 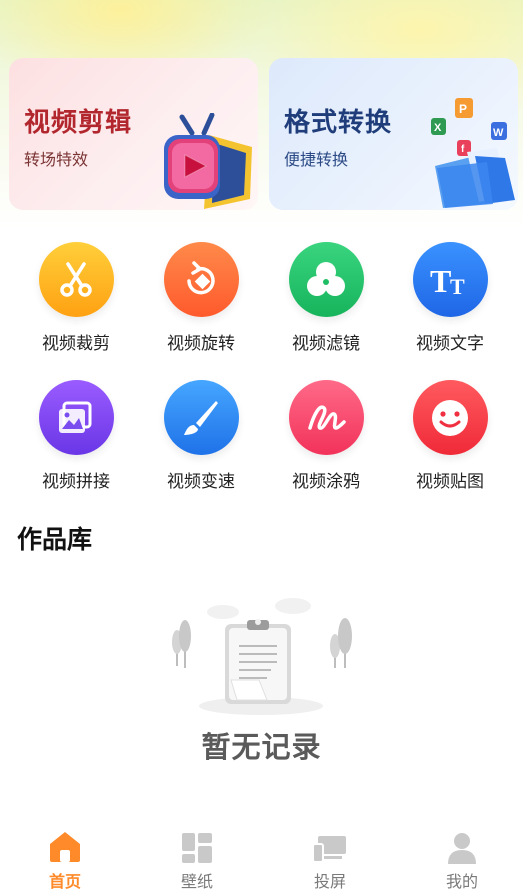 What do you see at coordinates (201, 344) in the screenshot?
I see `tool-label: 视频旋转` at bounding box center [201, 344].